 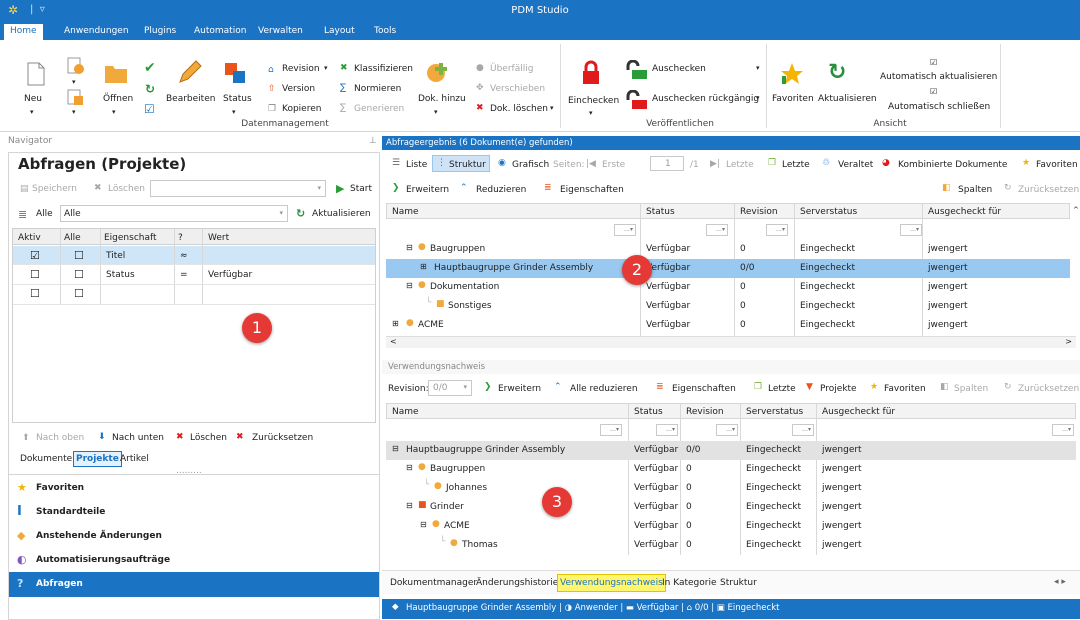 I want to click on expand-toggle-icon: ⊞, so click(x=423, y=266).